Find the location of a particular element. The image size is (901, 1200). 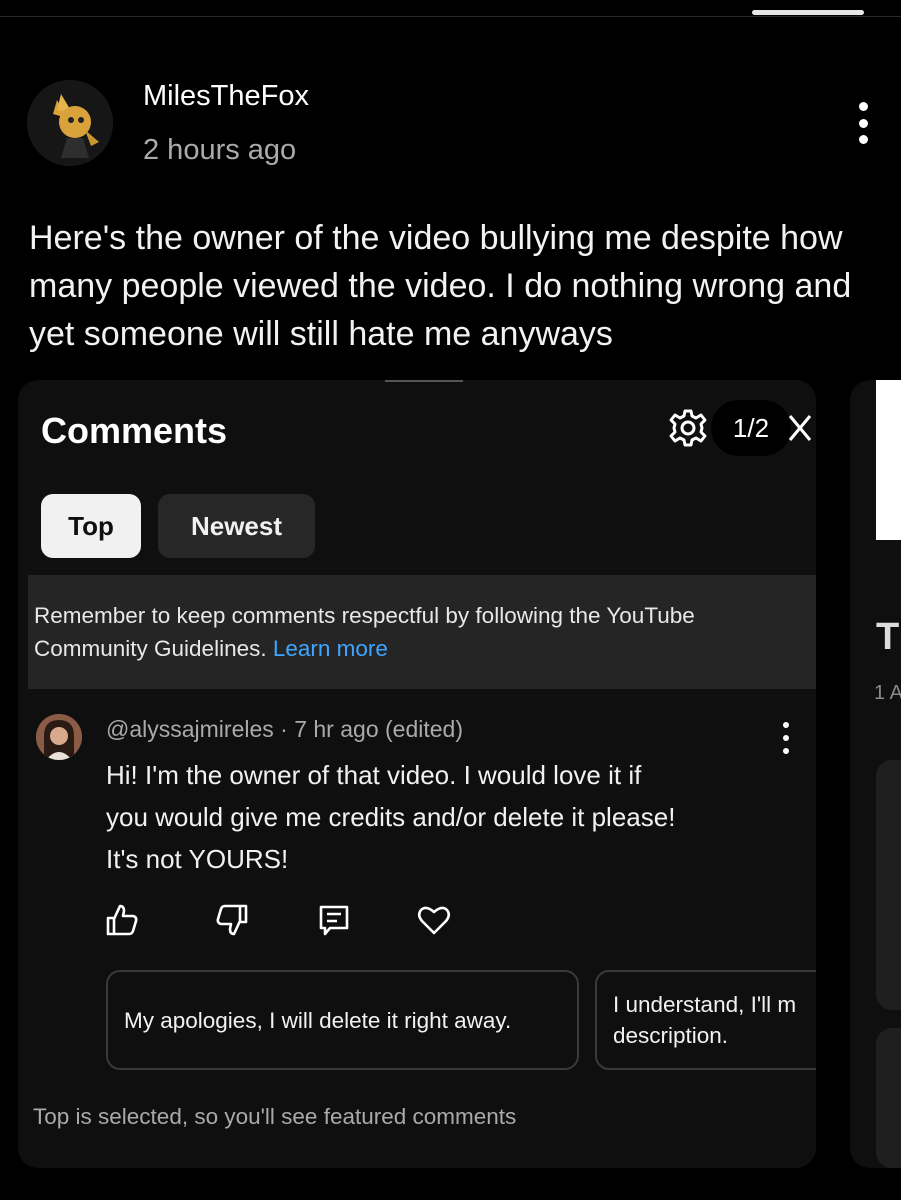

suggested-reply-line: I understand, I'll m is located at coordinates (705, 1004).